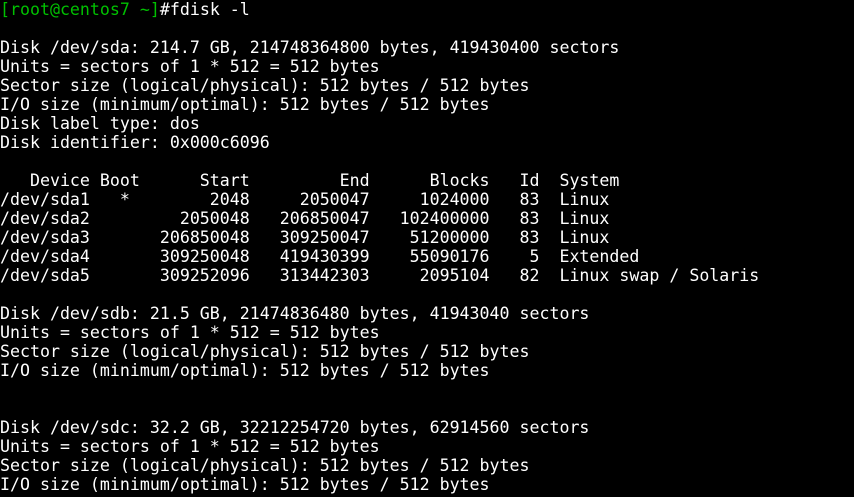 The image size is (854, 497). What do you see at coordinates (135, 142) in the screenshot?
I see `sda-identifier: Disk identifier: 0x000c6096` at bounding box center [135, 142].